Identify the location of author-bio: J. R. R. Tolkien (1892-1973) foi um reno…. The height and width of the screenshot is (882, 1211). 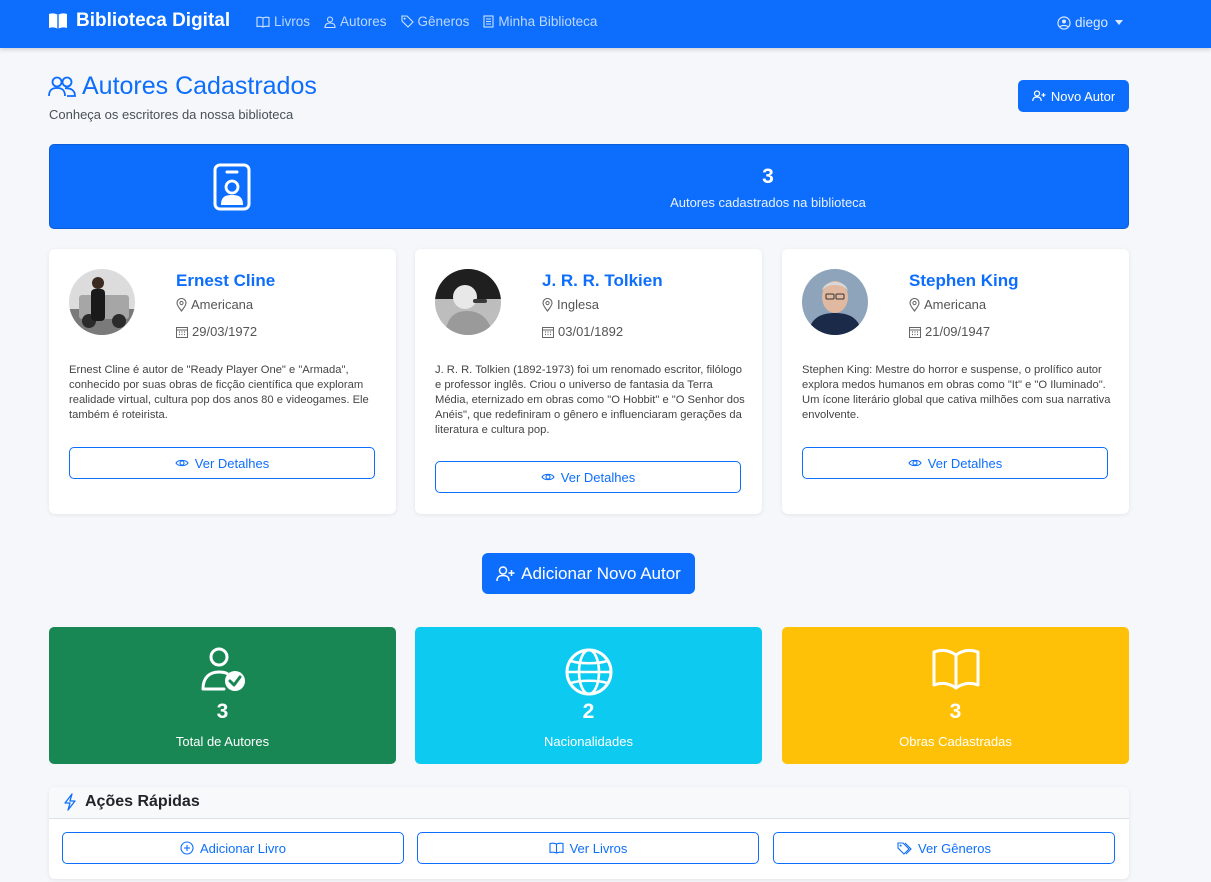
(590, 400).